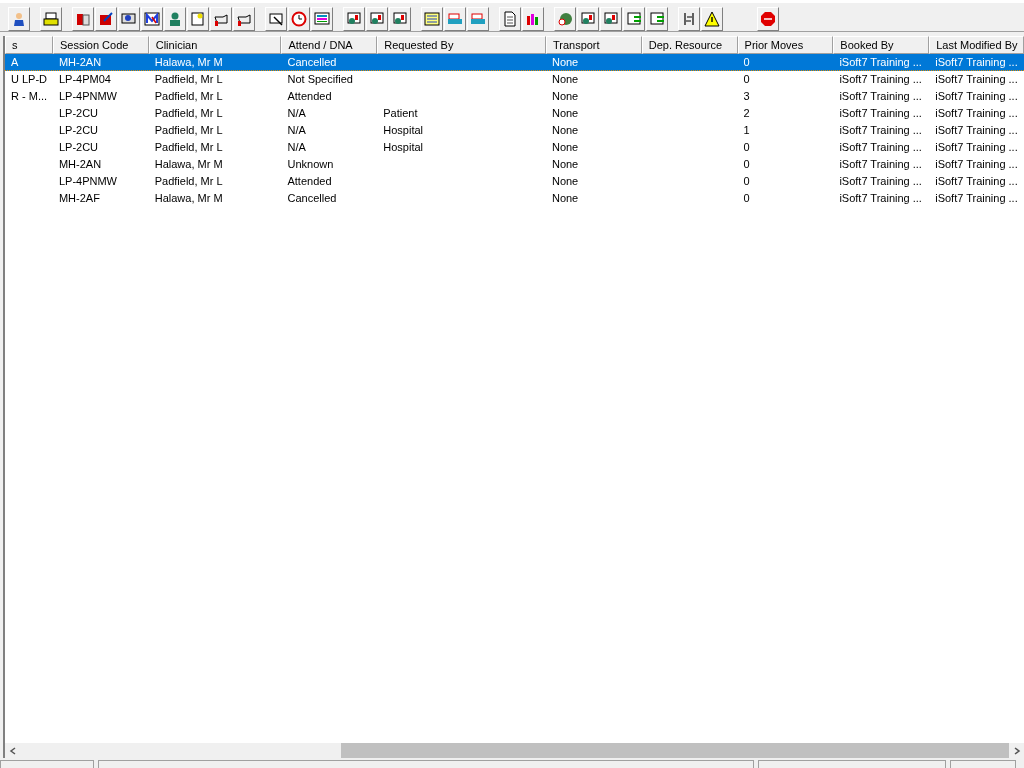 The height and width of the screenshot is (768, 1024). I want to click on column-header: Transport, so click(593, 45).